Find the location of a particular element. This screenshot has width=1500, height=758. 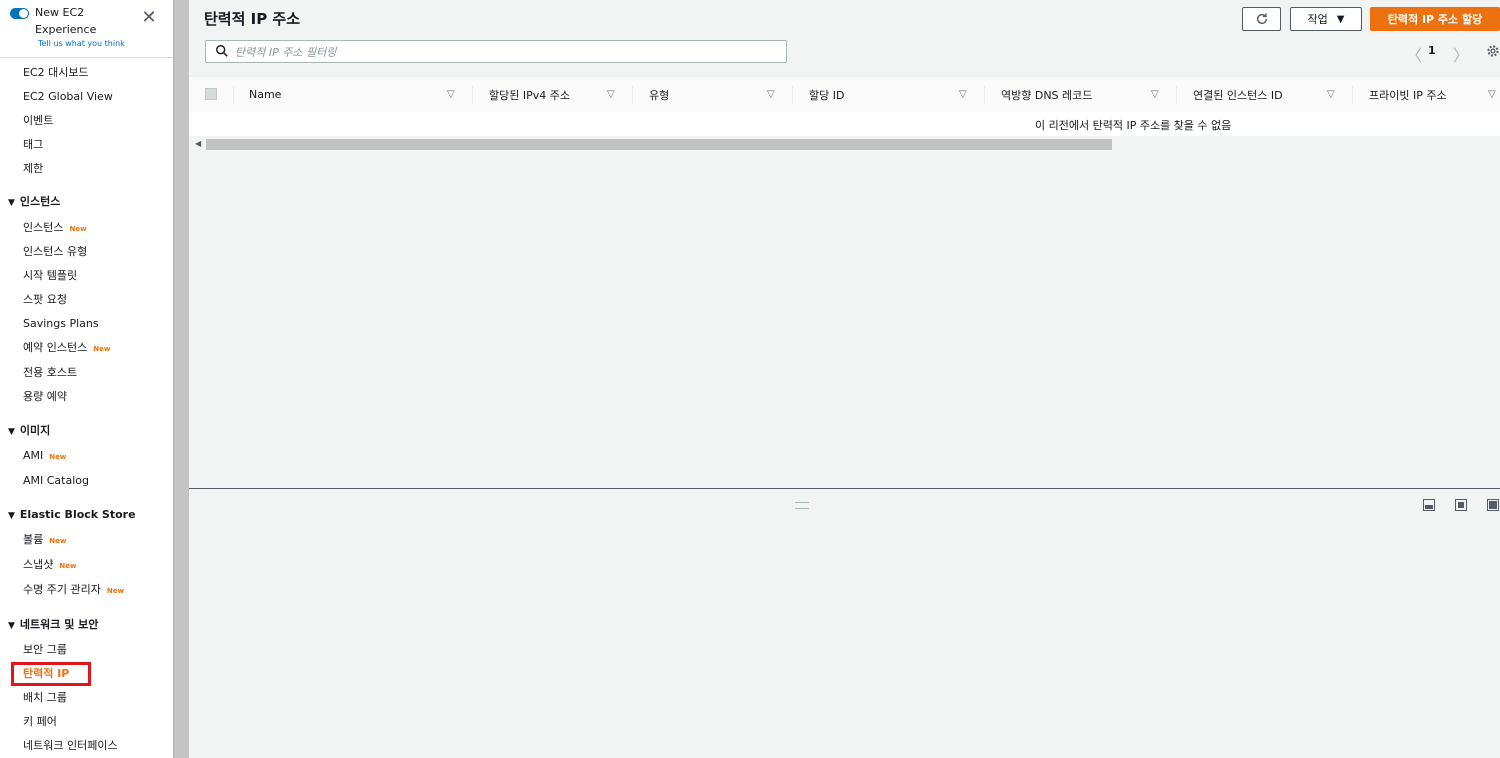

scroll-left-icon: ◀ is located at coordinates (198, 143).